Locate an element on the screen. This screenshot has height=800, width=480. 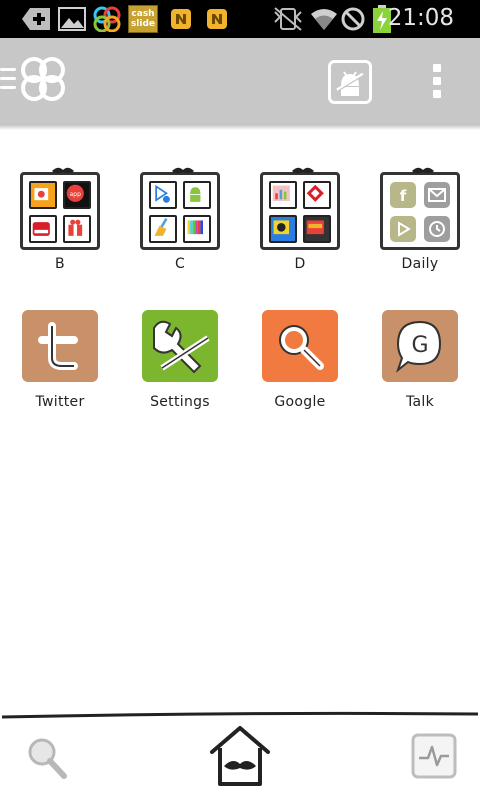
image-icon is located at coordinates (72, 19).